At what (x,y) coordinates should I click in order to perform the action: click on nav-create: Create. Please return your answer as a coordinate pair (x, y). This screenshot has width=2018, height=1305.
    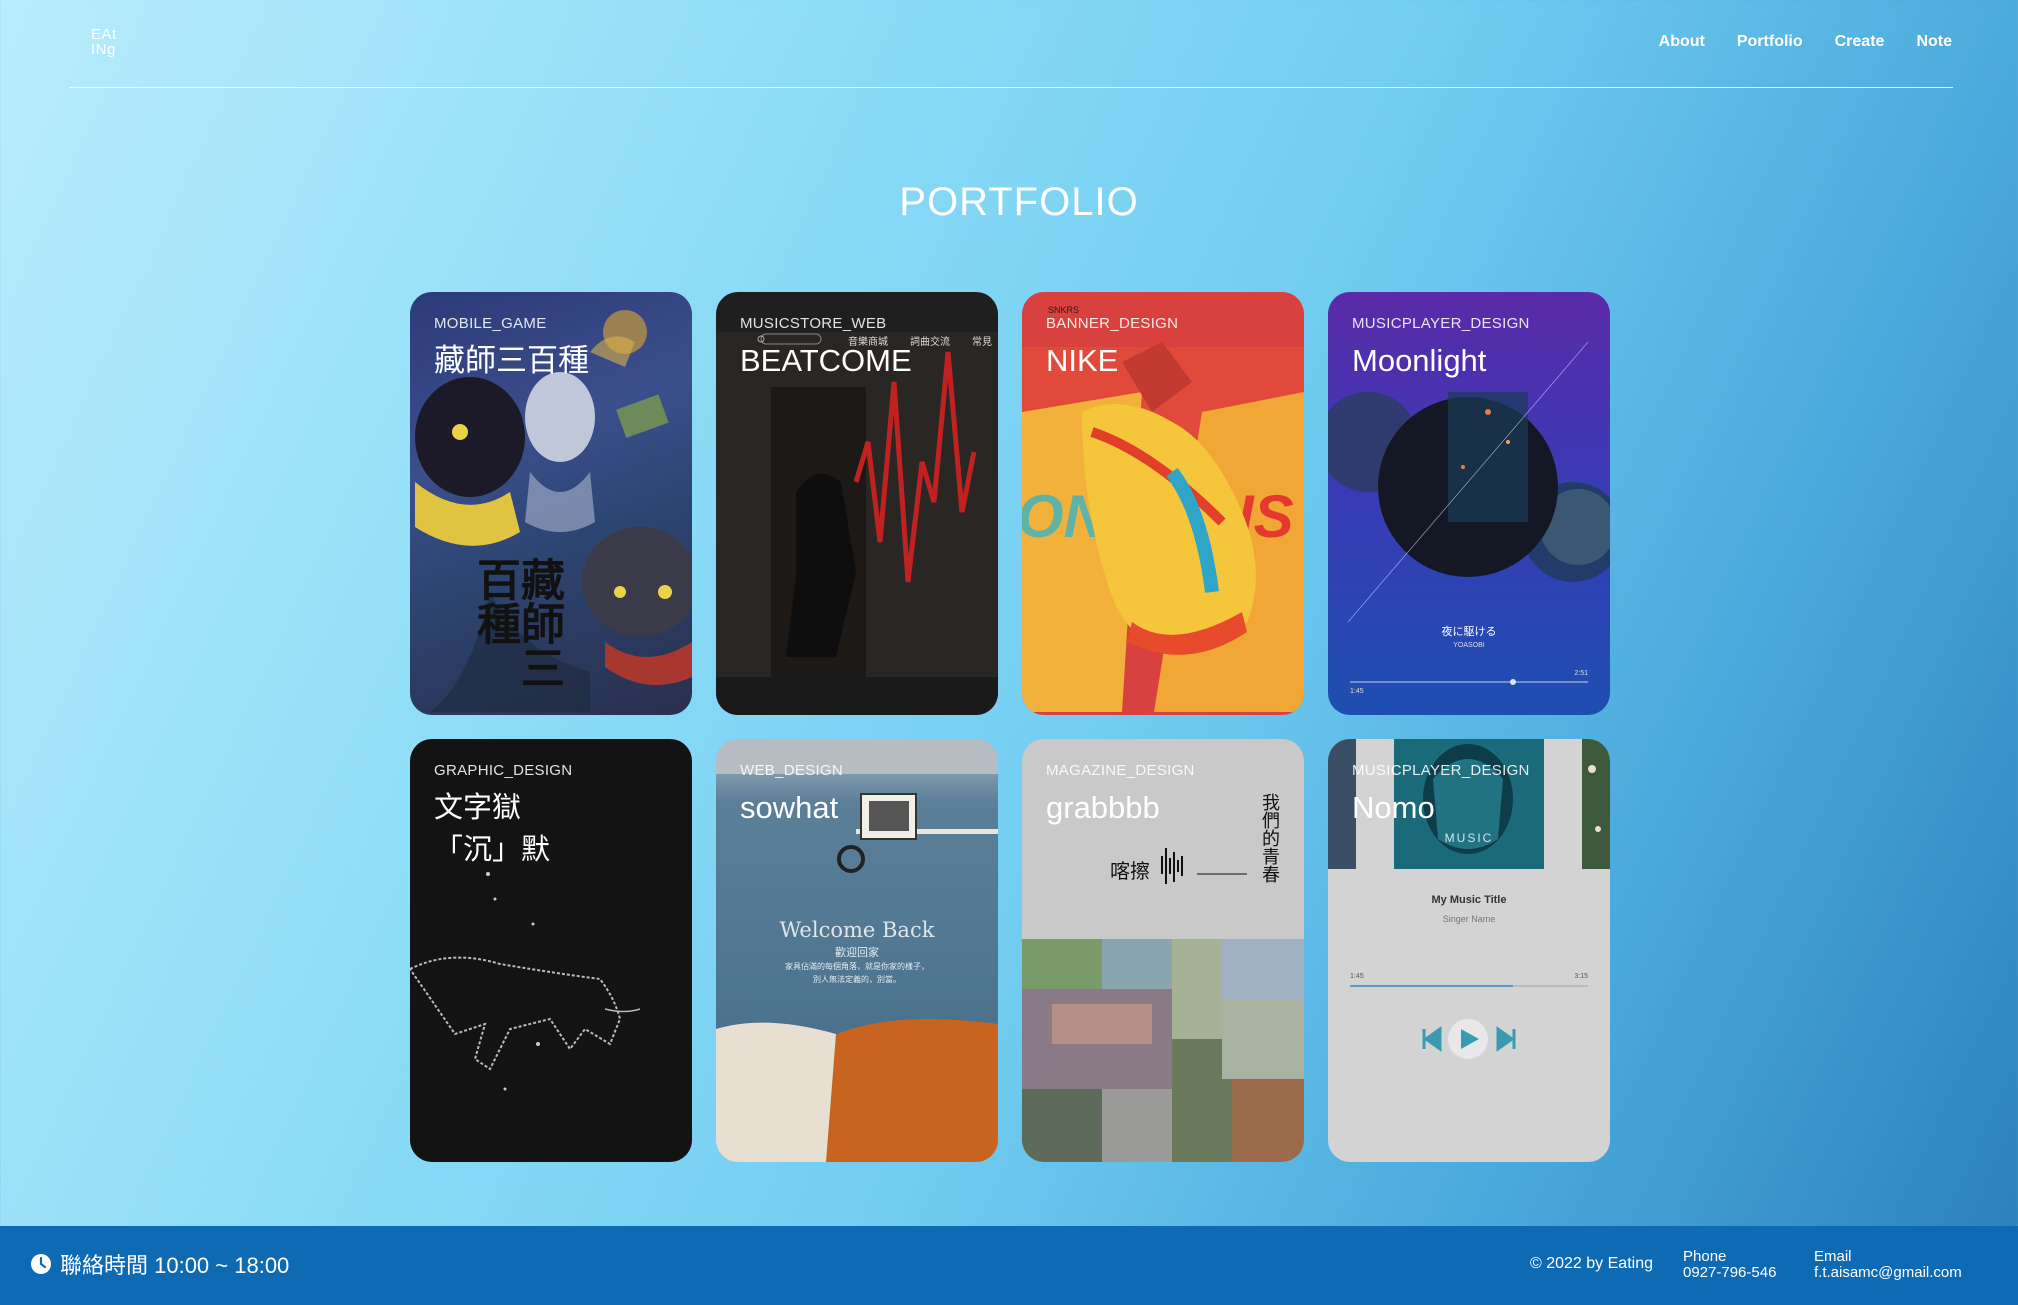
    Looking at the image, I should click on (1860, 42).